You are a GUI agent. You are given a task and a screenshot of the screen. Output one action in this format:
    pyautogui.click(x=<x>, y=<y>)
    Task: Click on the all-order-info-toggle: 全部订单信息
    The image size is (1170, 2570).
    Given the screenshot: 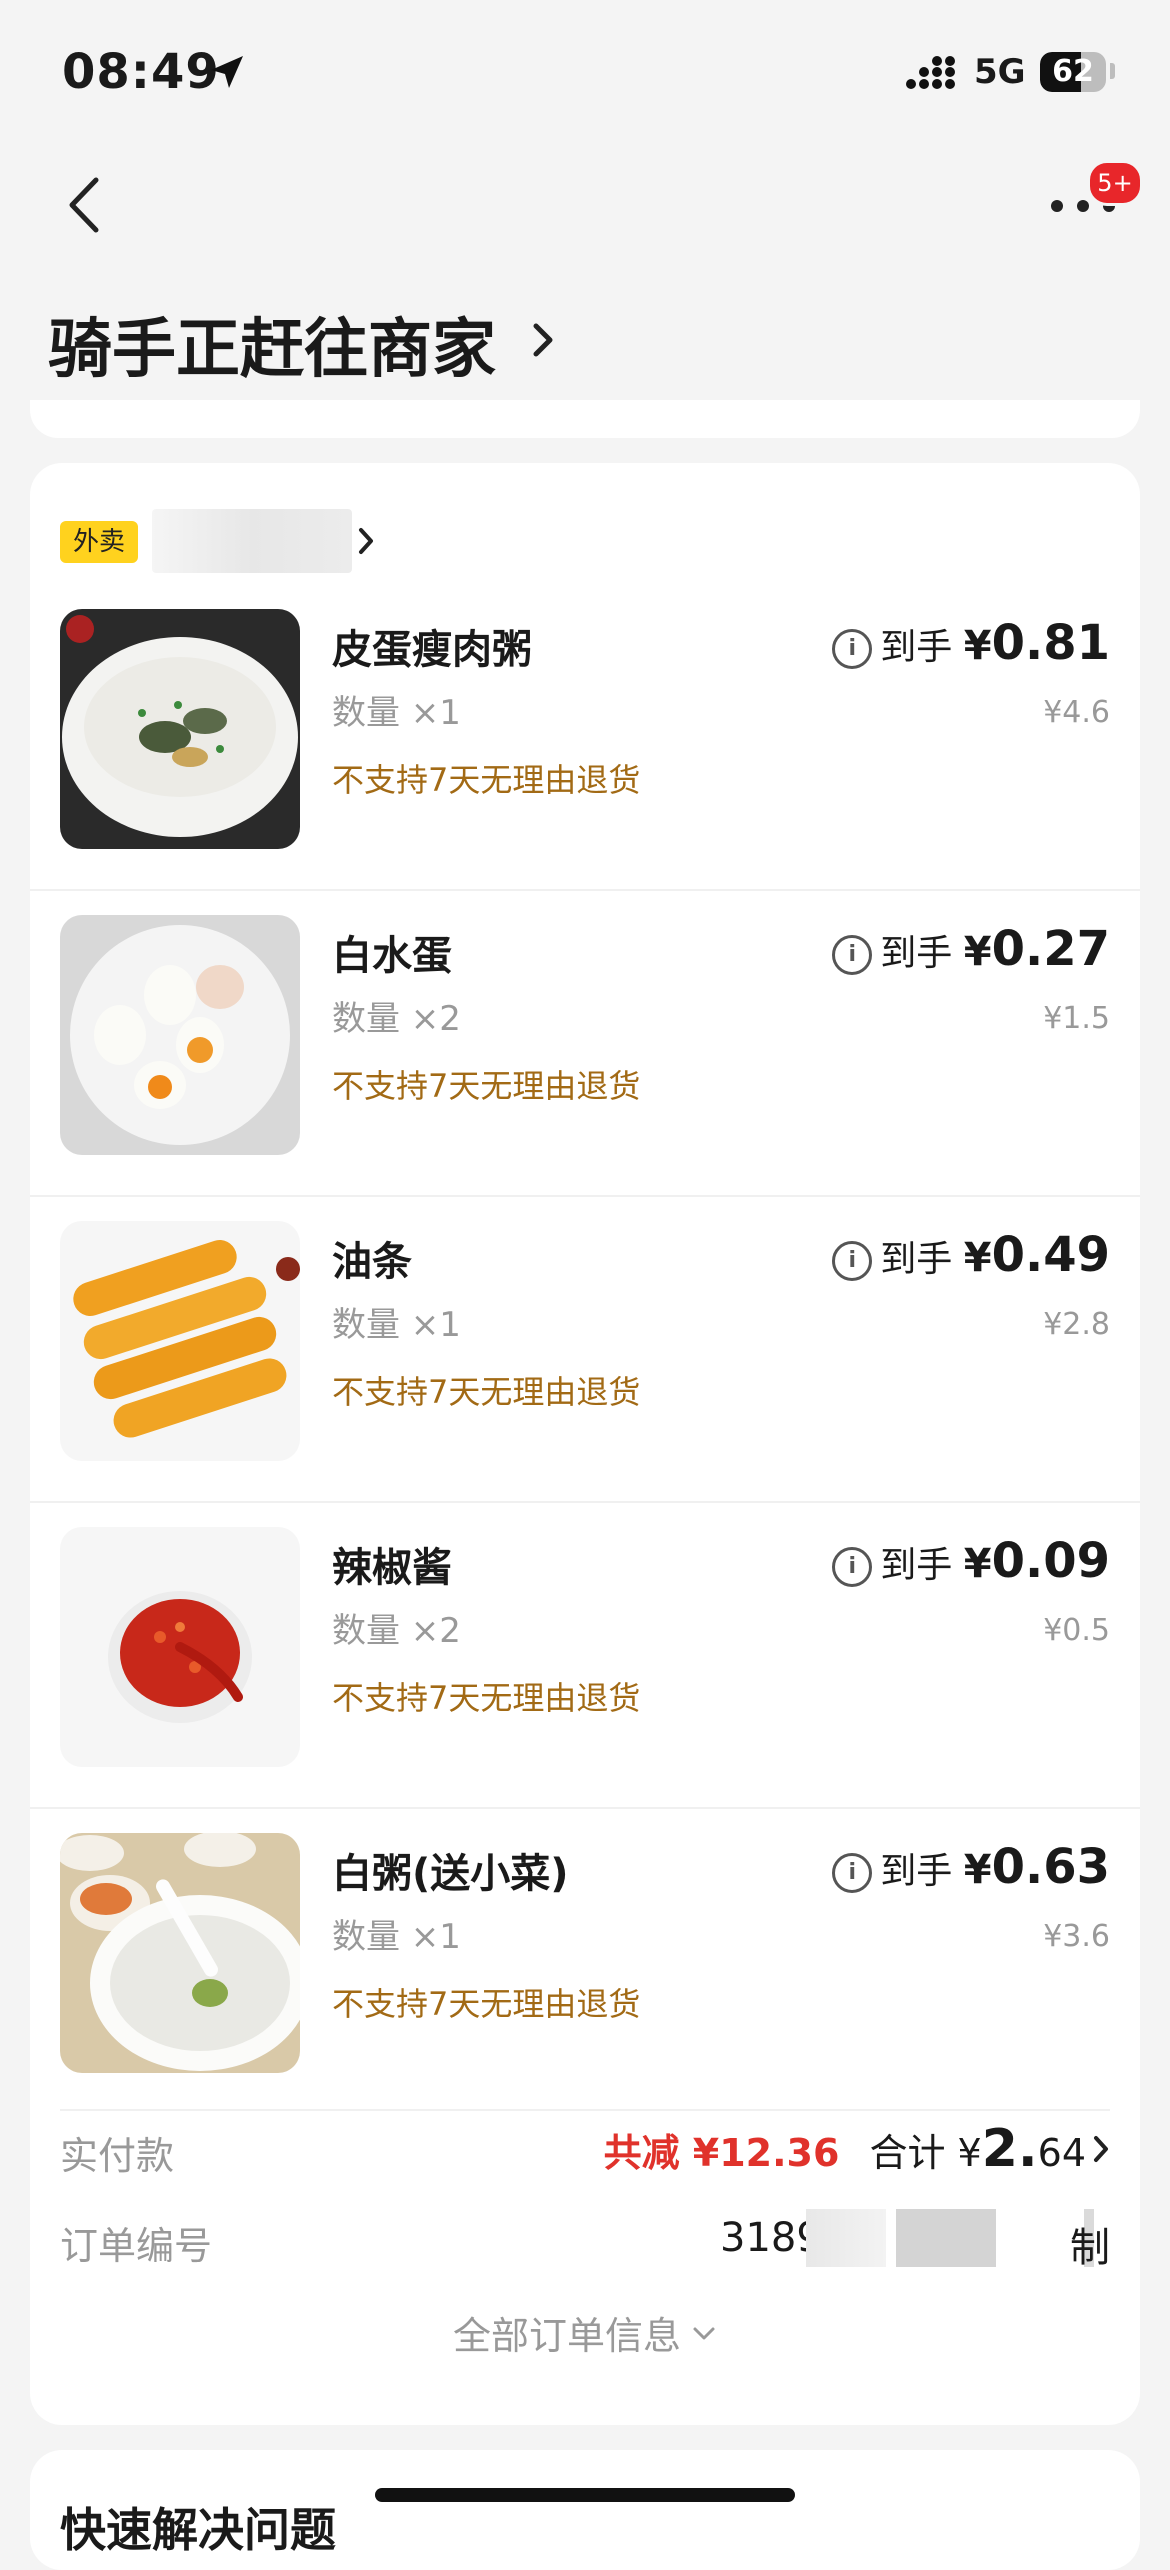 What is the action you would take?
    pyautogui.click(x=585, y=2332)
    